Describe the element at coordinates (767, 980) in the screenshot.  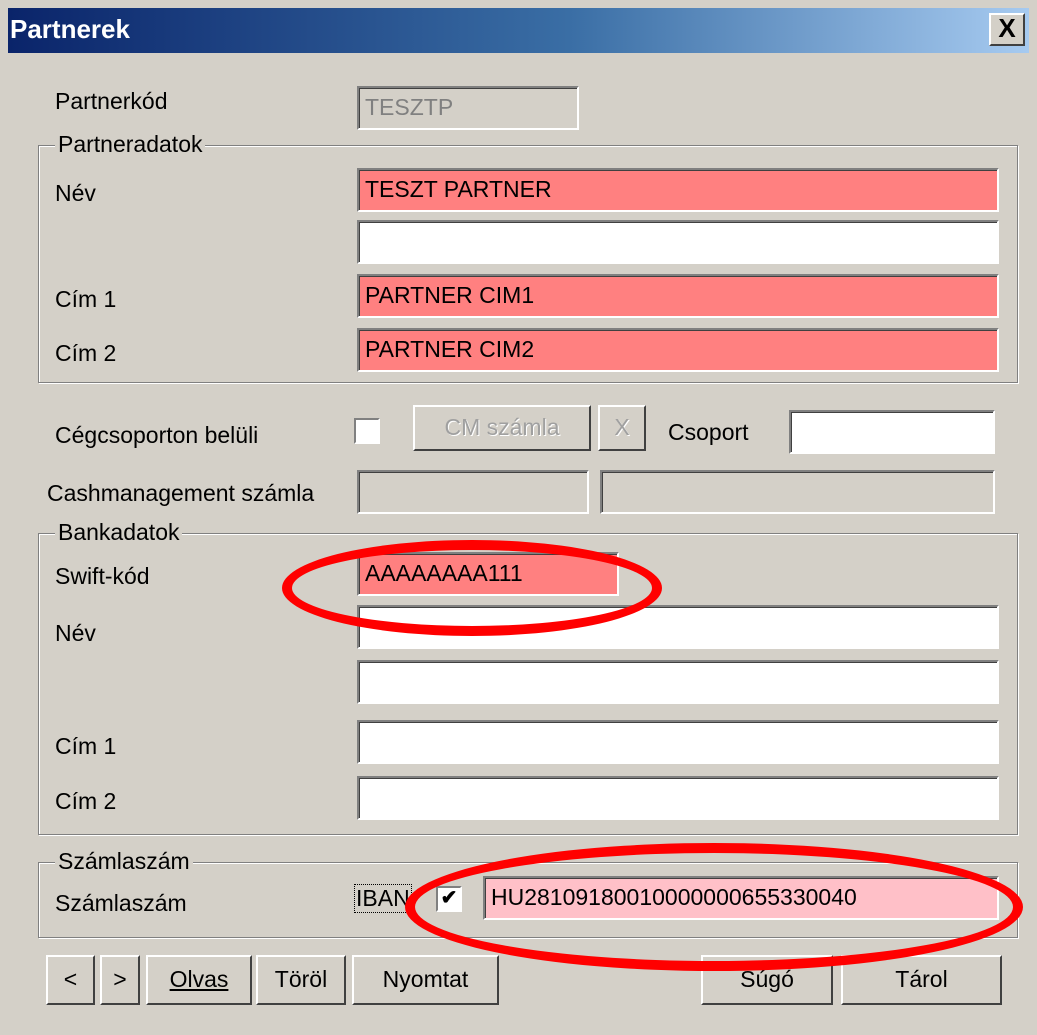
I see `sugo-button: Súgó` at that location.